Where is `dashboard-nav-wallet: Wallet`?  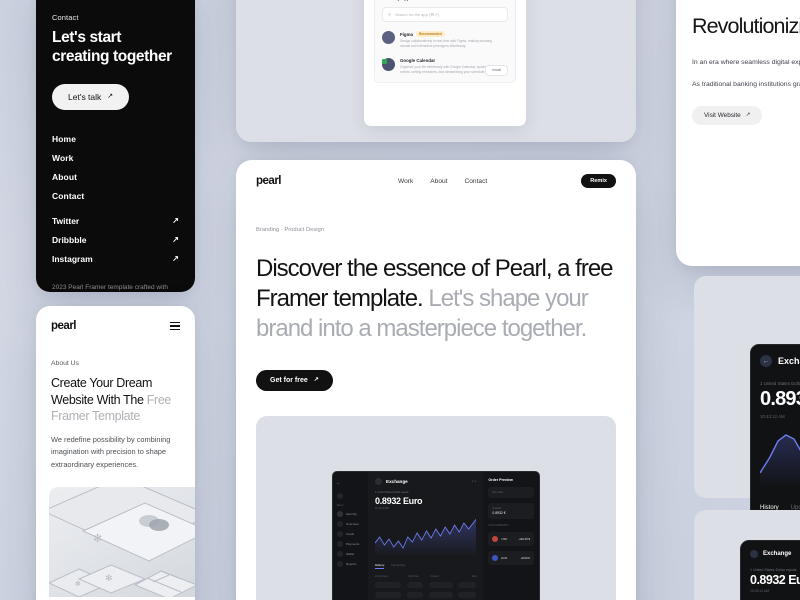
dashboard-nav-wallet: Wallet is located at coordinates (350, 553).